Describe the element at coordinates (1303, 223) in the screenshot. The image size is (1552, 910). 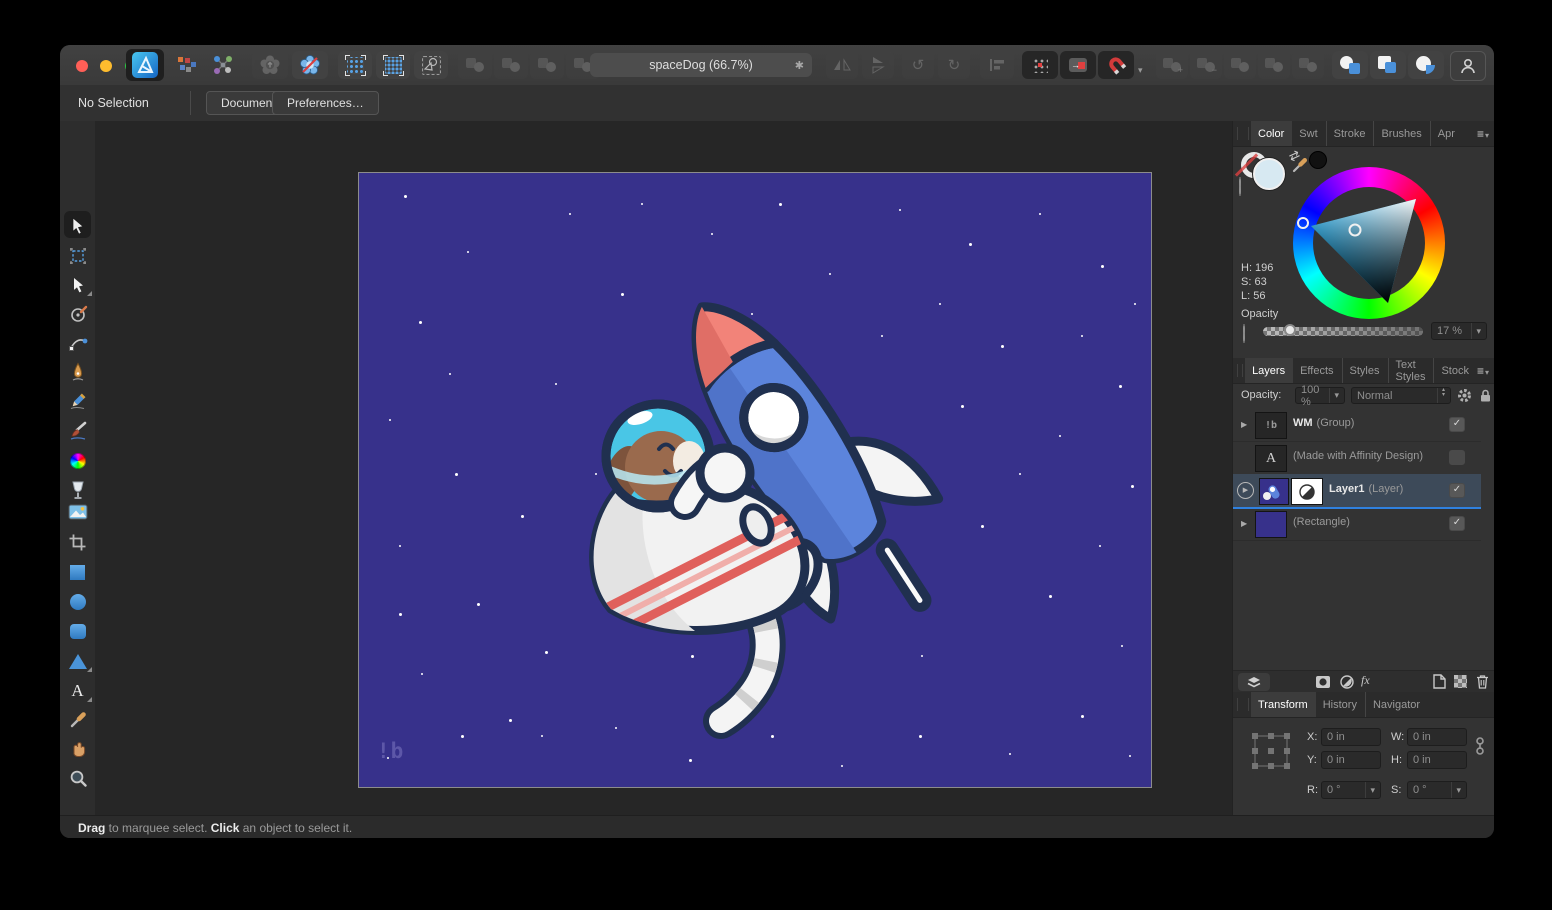
I see `hue-selector` at that location.